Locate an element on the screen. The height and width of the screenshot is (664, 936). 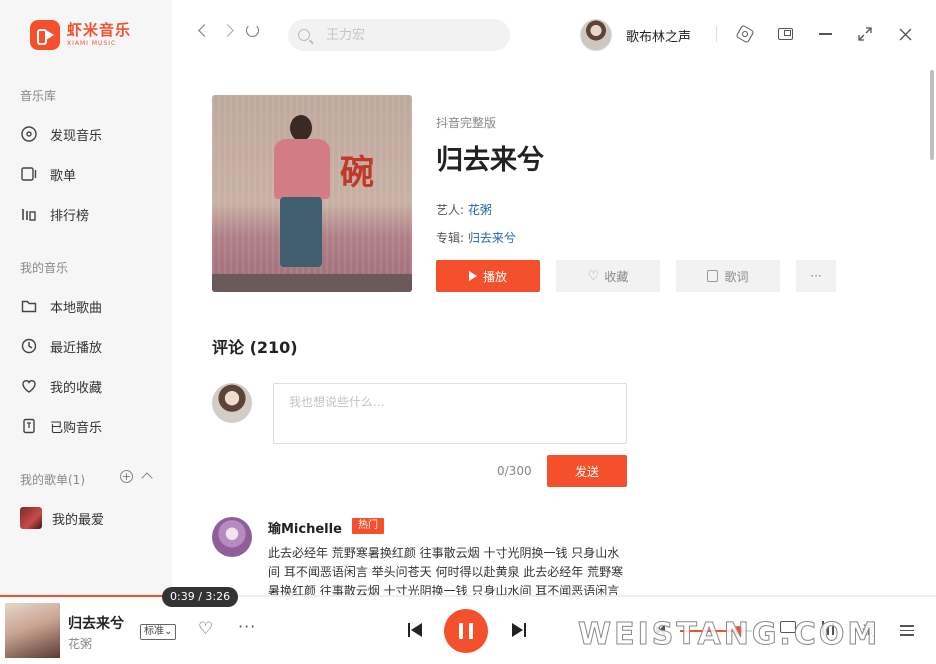
album-label: 专辑: is located at coordinates (450, 238).